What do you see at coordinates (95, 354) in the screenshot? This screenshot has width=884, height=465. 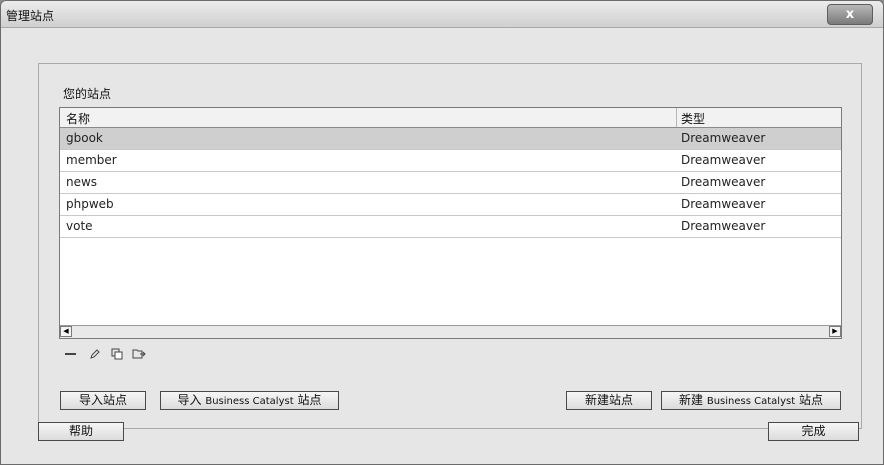 I see `pencil-icon` at bounding box center [95, 354].